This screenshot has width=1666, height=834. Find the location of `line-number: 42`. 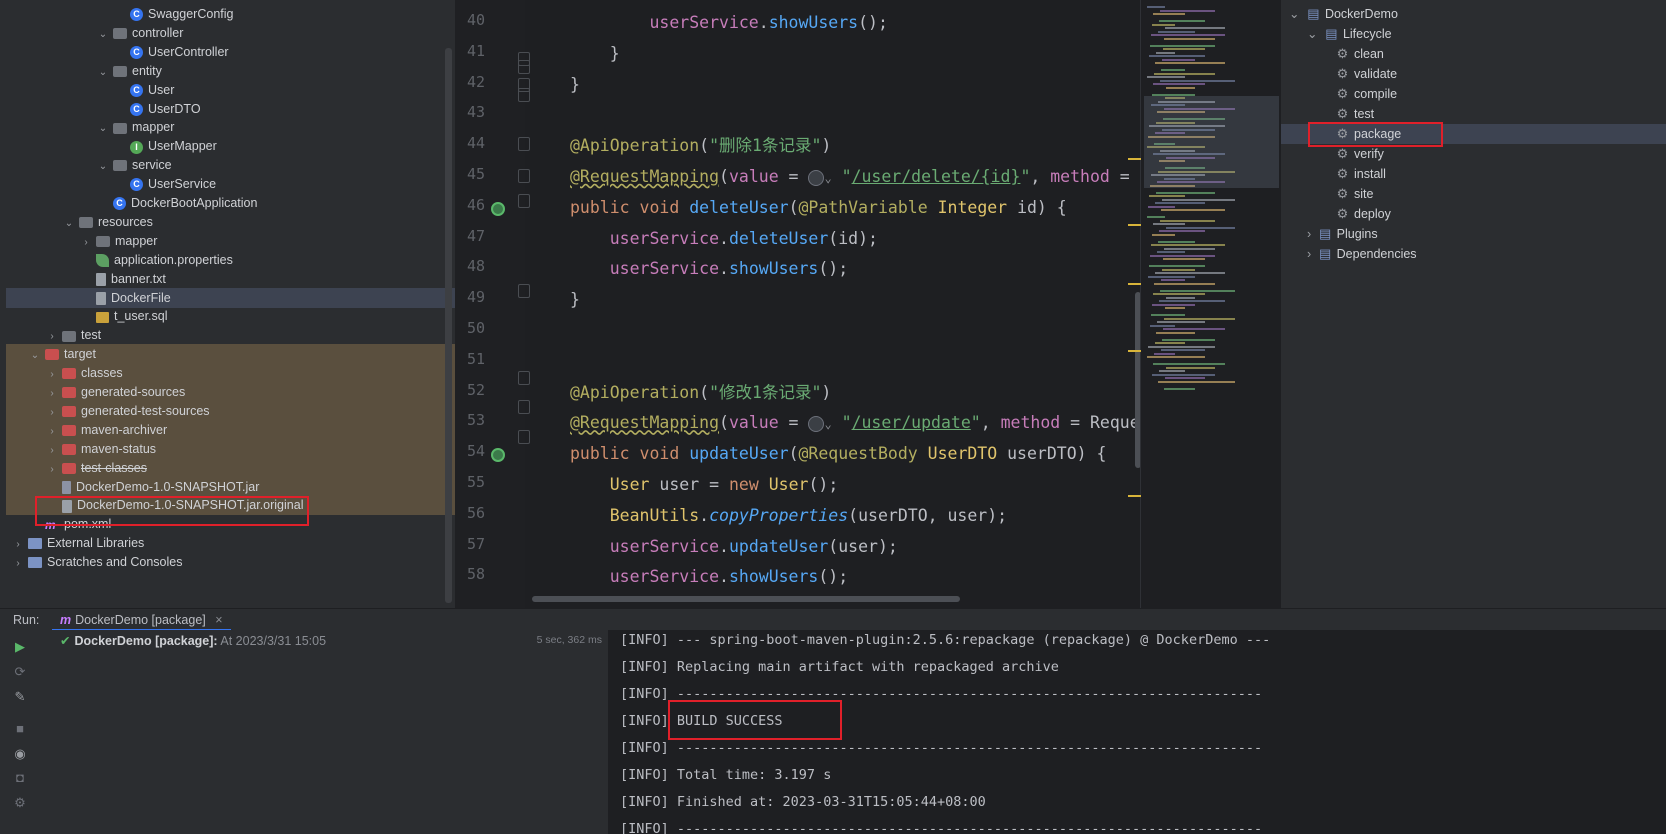

line-number: 42 is located at coordinates (475, 81).